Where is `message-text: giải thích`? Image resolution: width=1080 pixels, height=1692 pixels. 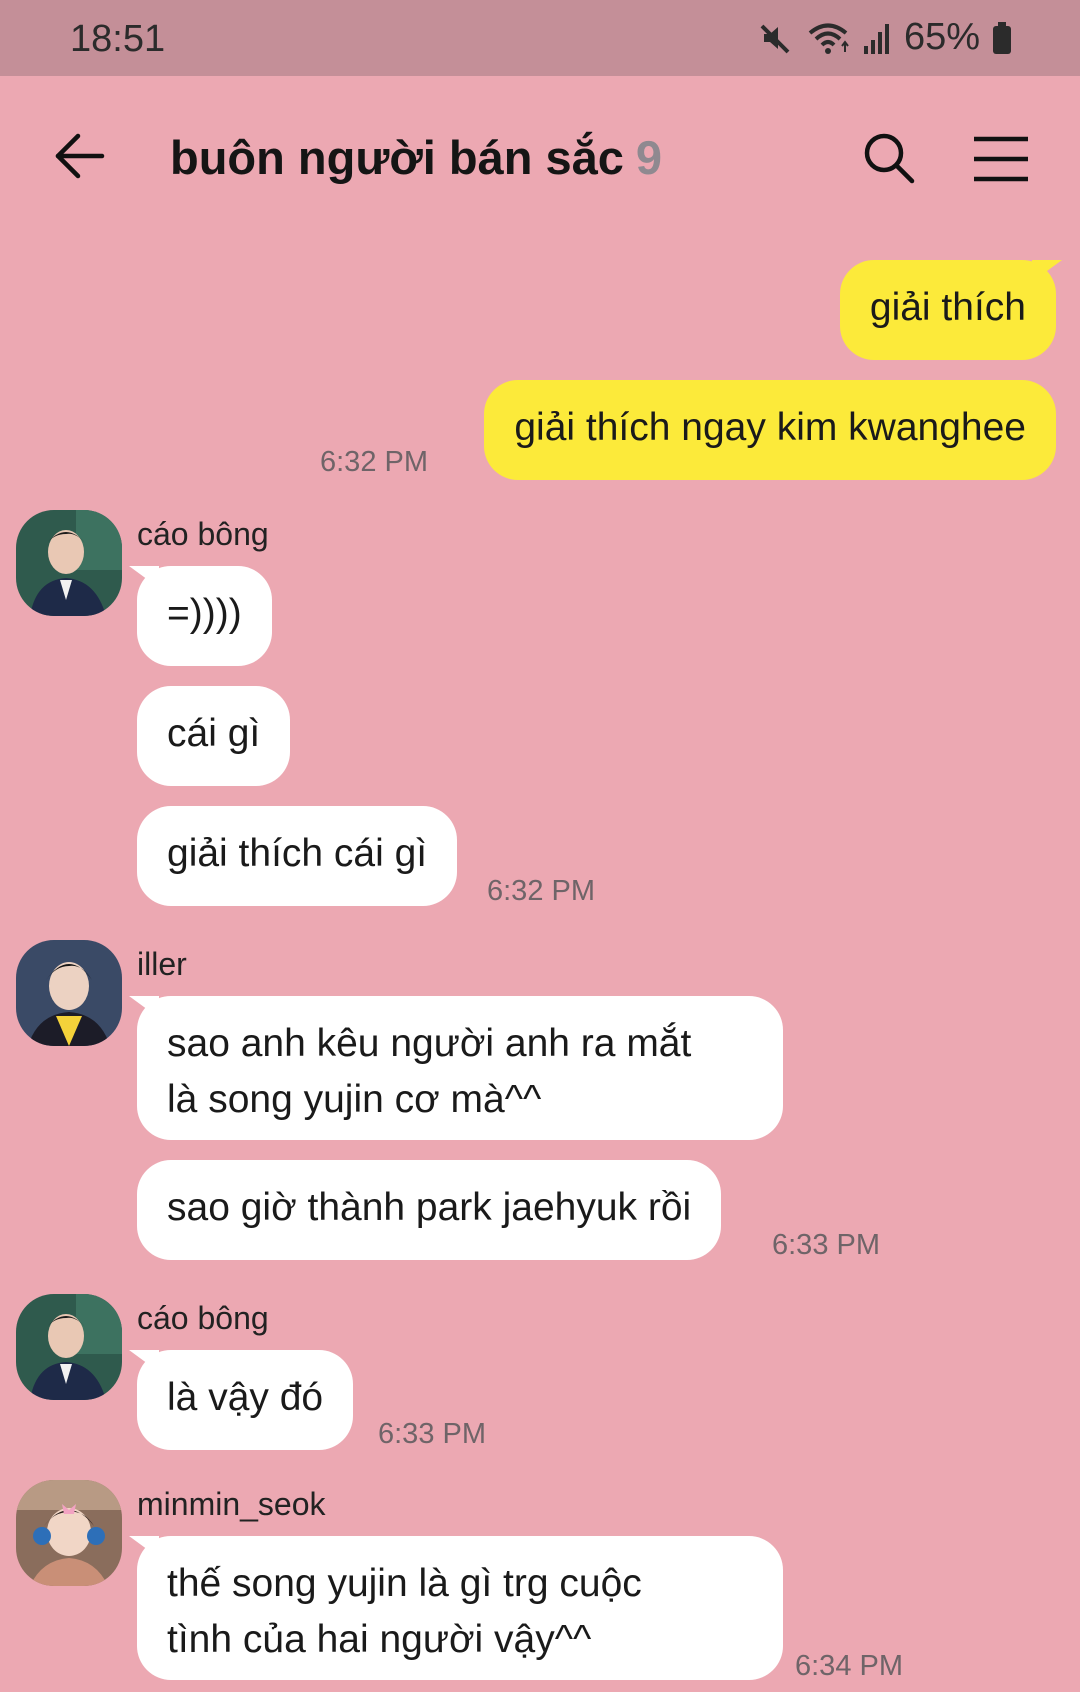
message-text: giải thích is located at coordinates (947, 307).